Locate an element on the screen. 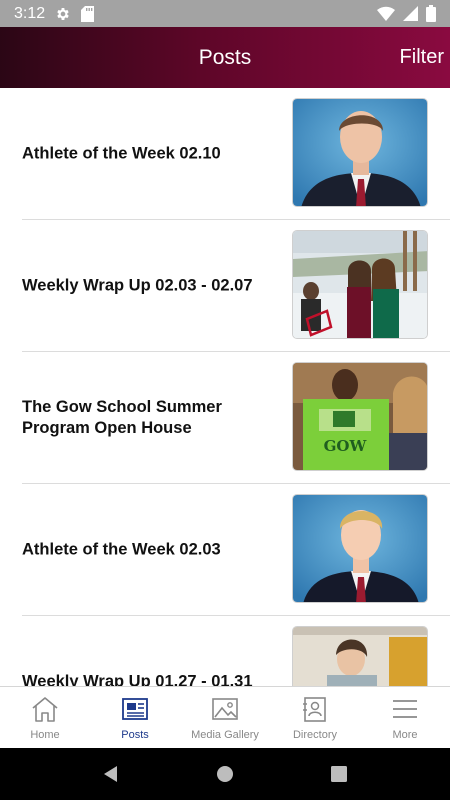 Image resolution: width=450 pixels, height=800 pixels. bottom-nav: Home Posts Media Gallery Directory More is located at coordinates (225, 717).